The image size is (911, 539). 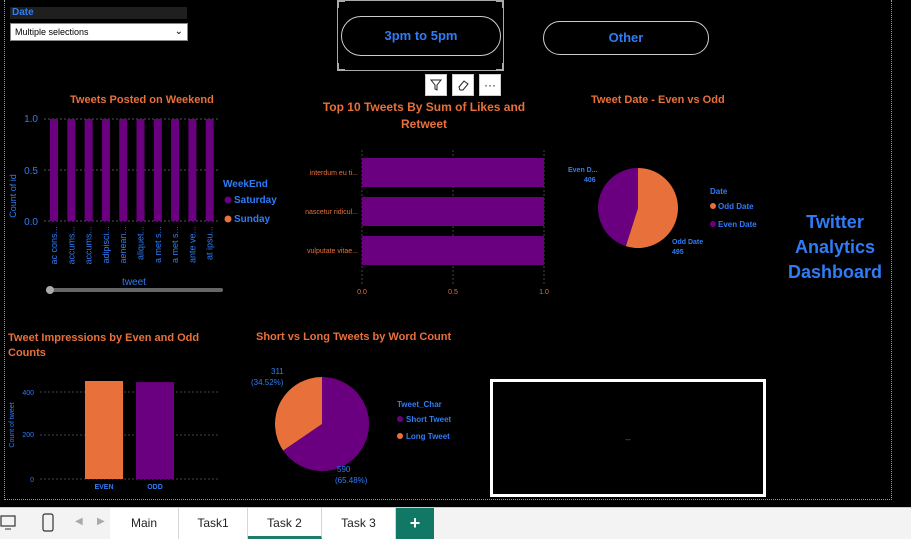 I want to click on mobile-view-icon, so click(x=48, y=523).